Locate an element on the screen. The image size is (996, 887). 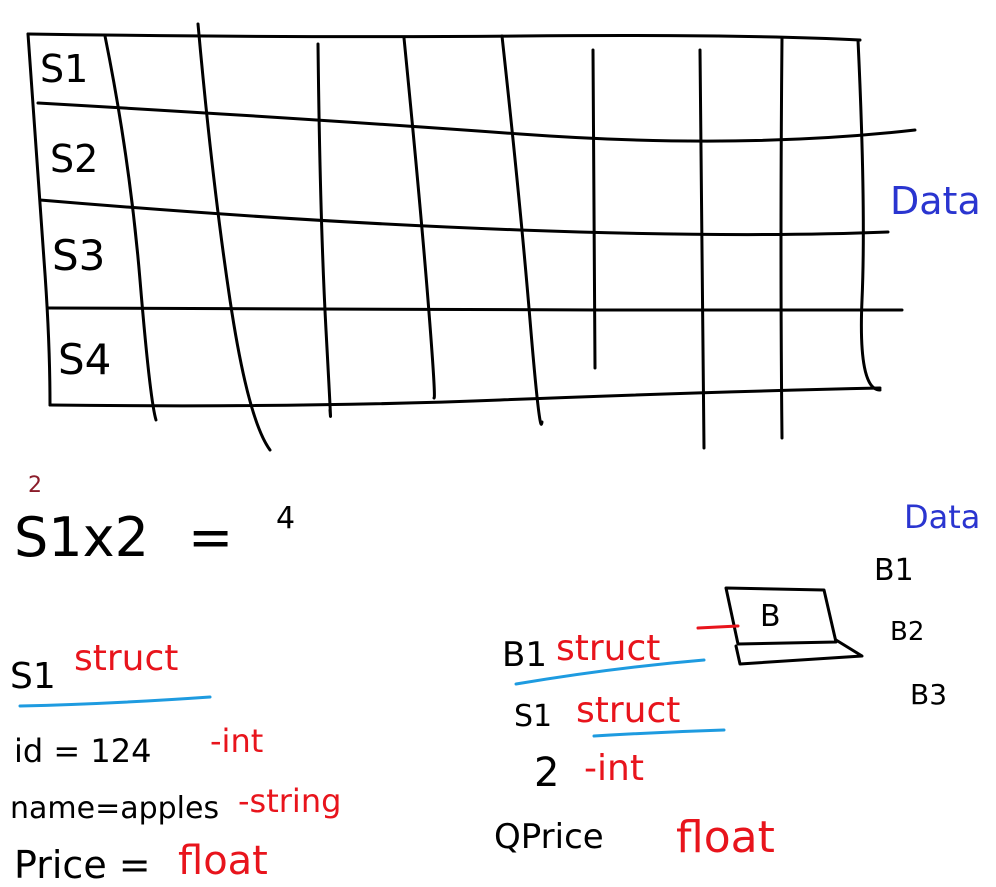
equation: 2 S1x2 = 4 is located at coordinates (154, 521).